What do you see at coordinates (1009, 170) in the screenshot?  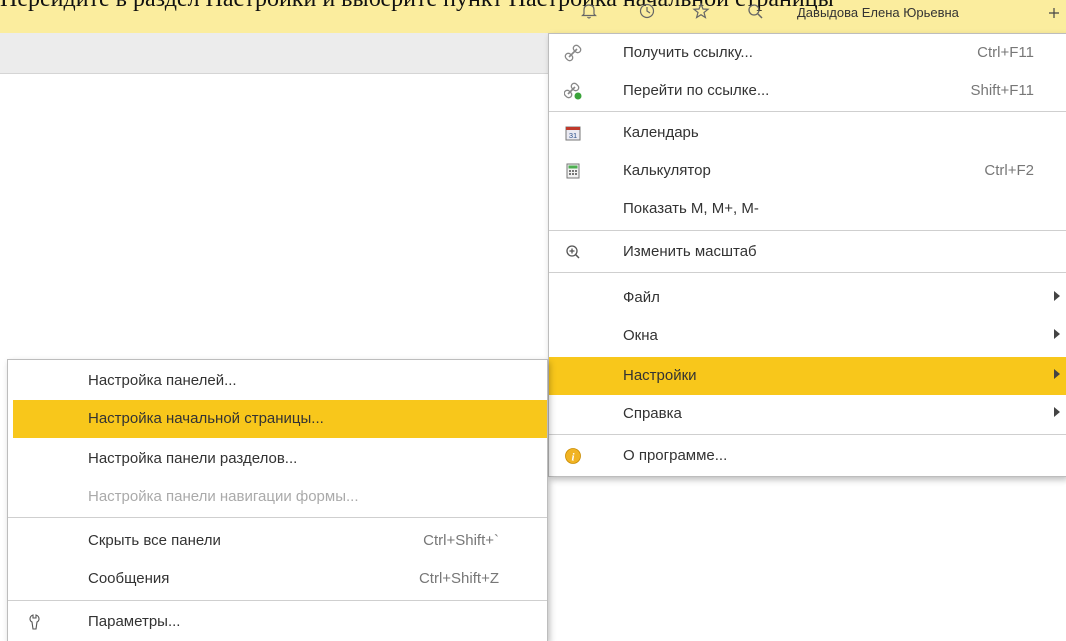 I see `menu-item-shortcut: Ctrl+F2` at bounding box center [1009, 170].